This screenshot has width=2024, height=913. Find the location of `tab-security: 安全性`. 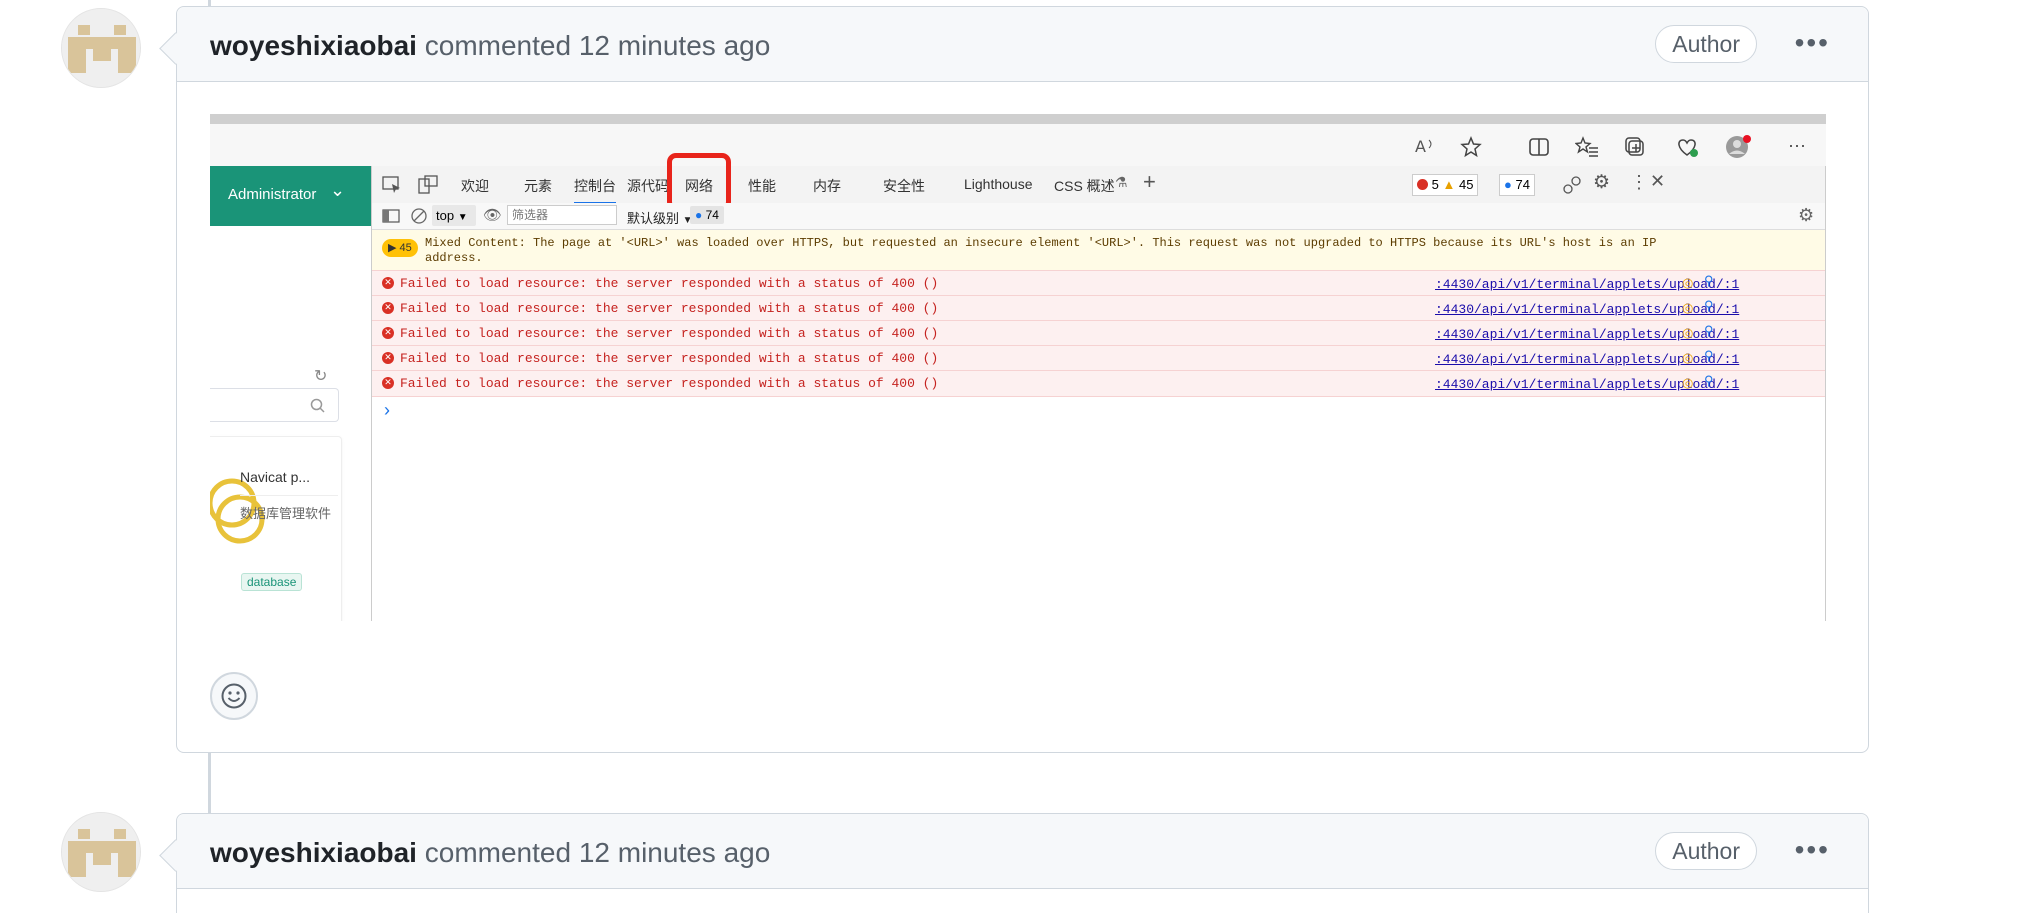

tab-security: 安全性 is located at coordinates (904, 186).